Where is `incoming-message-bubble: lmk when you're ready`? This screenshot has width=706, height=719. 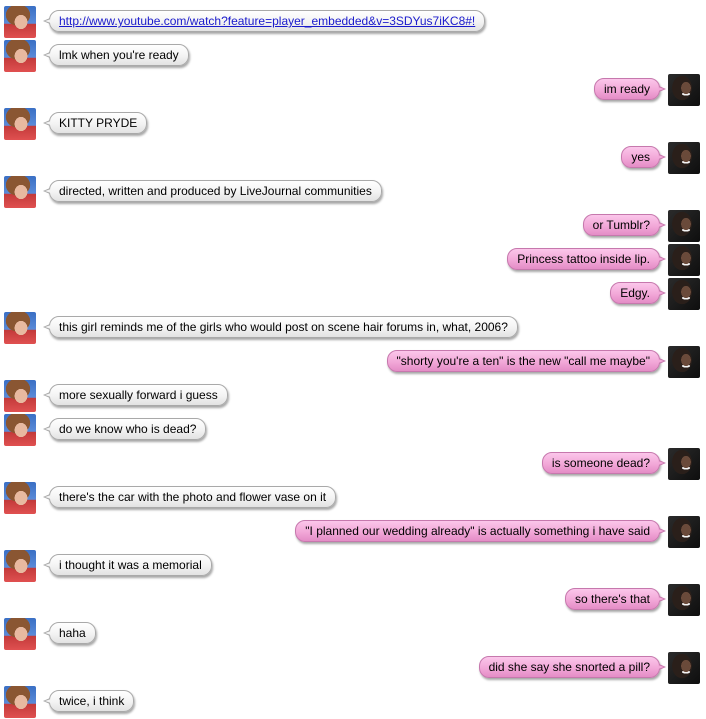
incoming-message-bubble: lmk when you're ready is located at coordinates (116, 55).